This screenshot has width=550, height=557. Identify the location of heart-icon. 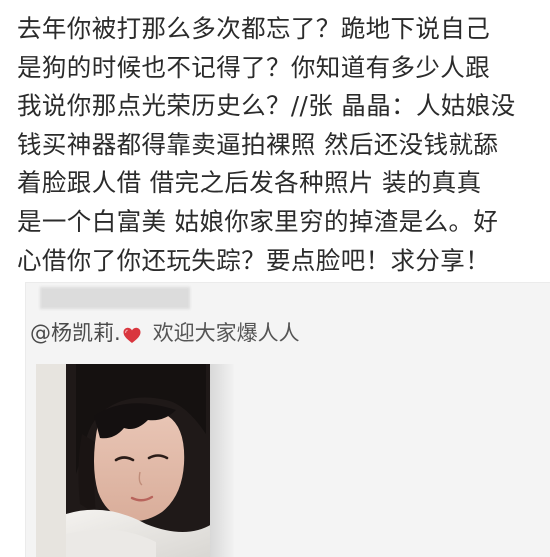
(132, 334).